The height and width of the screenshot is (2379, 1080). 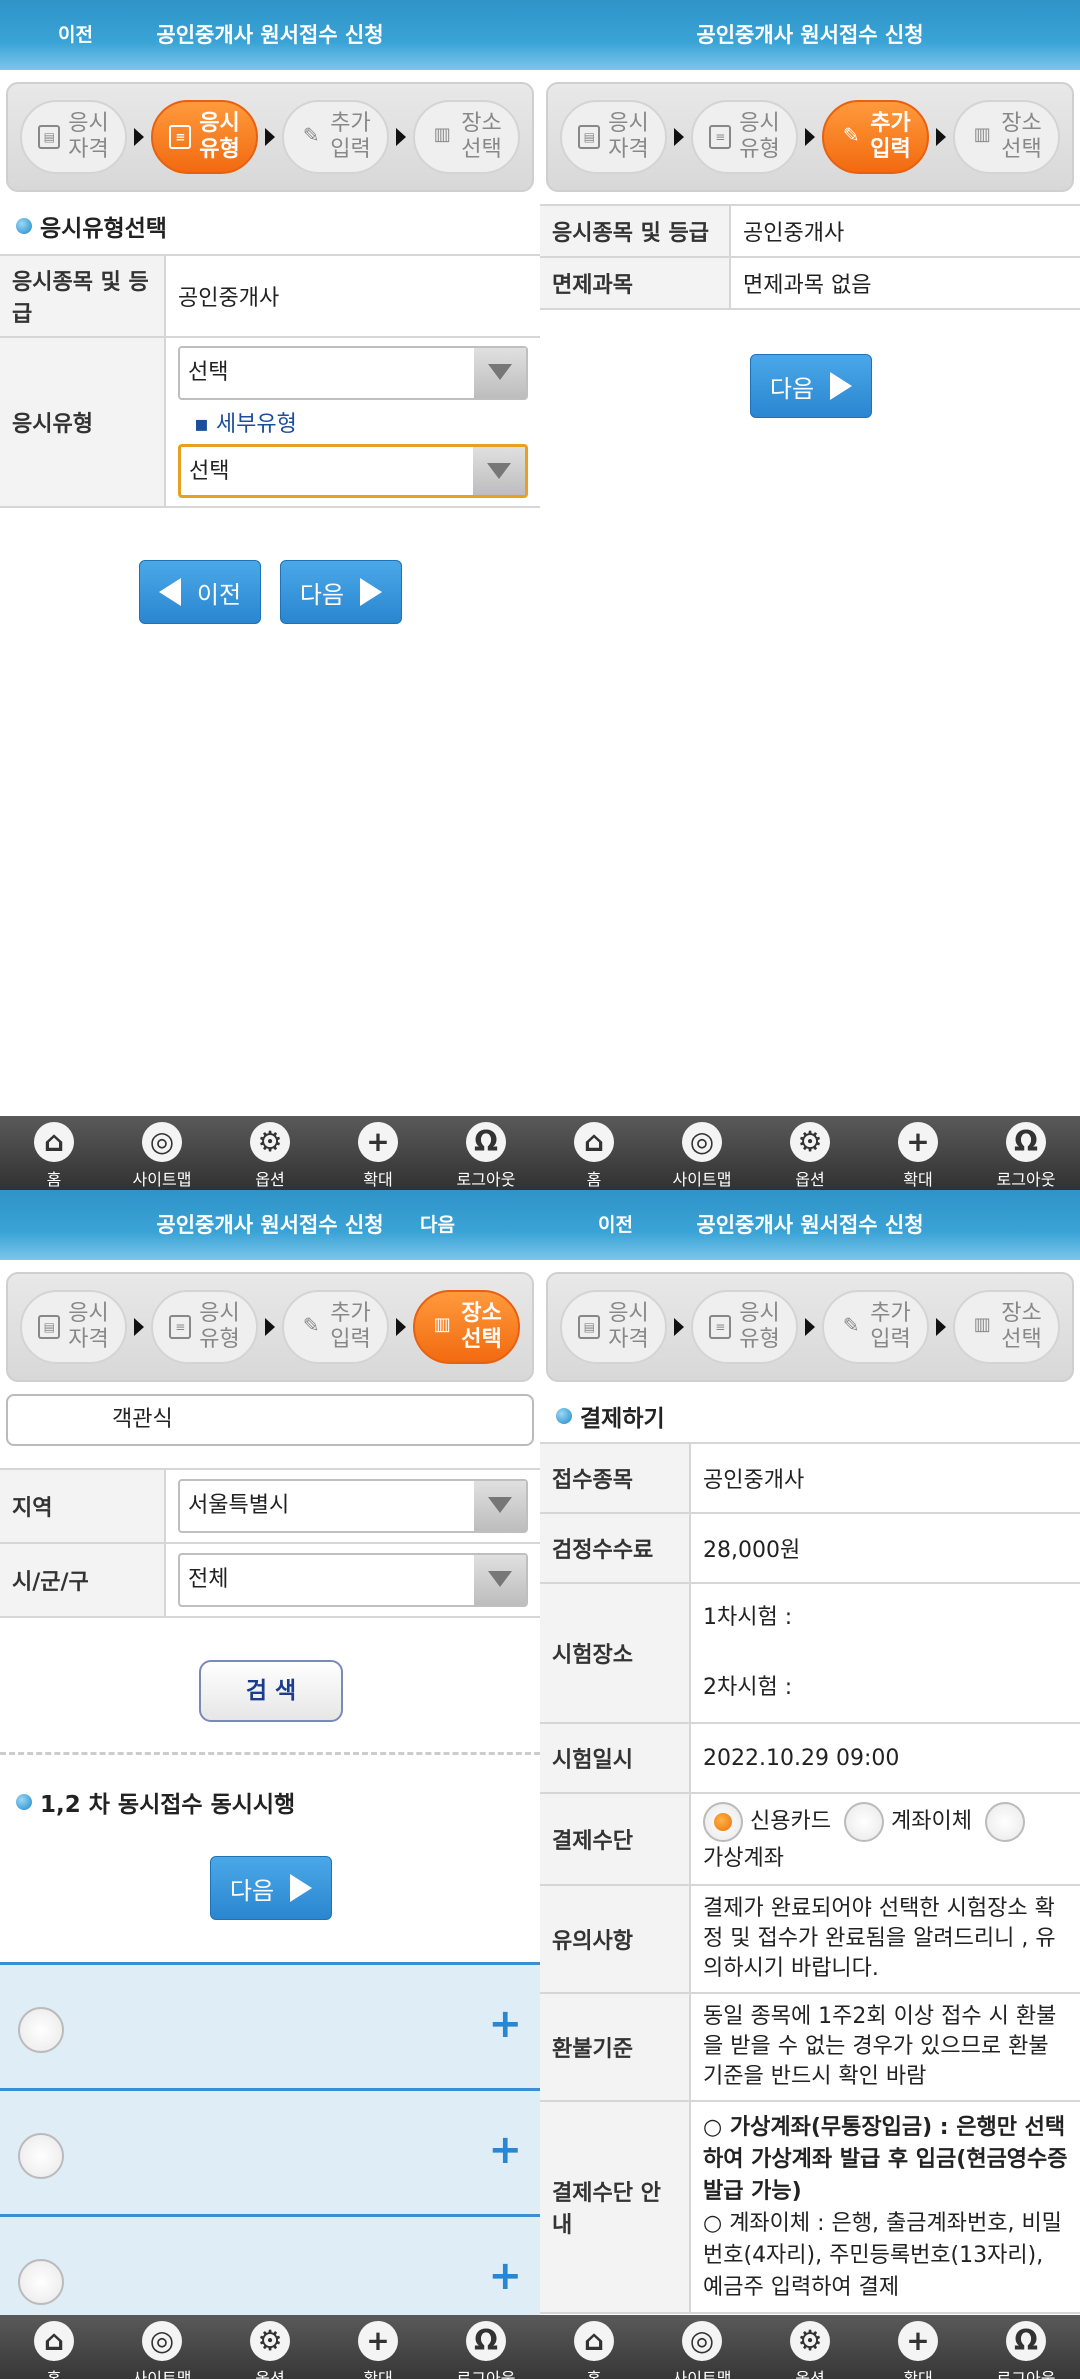 What do you see at coordinates (209, 471) in the screenshot?
I see `select-value: 선택` at bounding box center [209, 471].